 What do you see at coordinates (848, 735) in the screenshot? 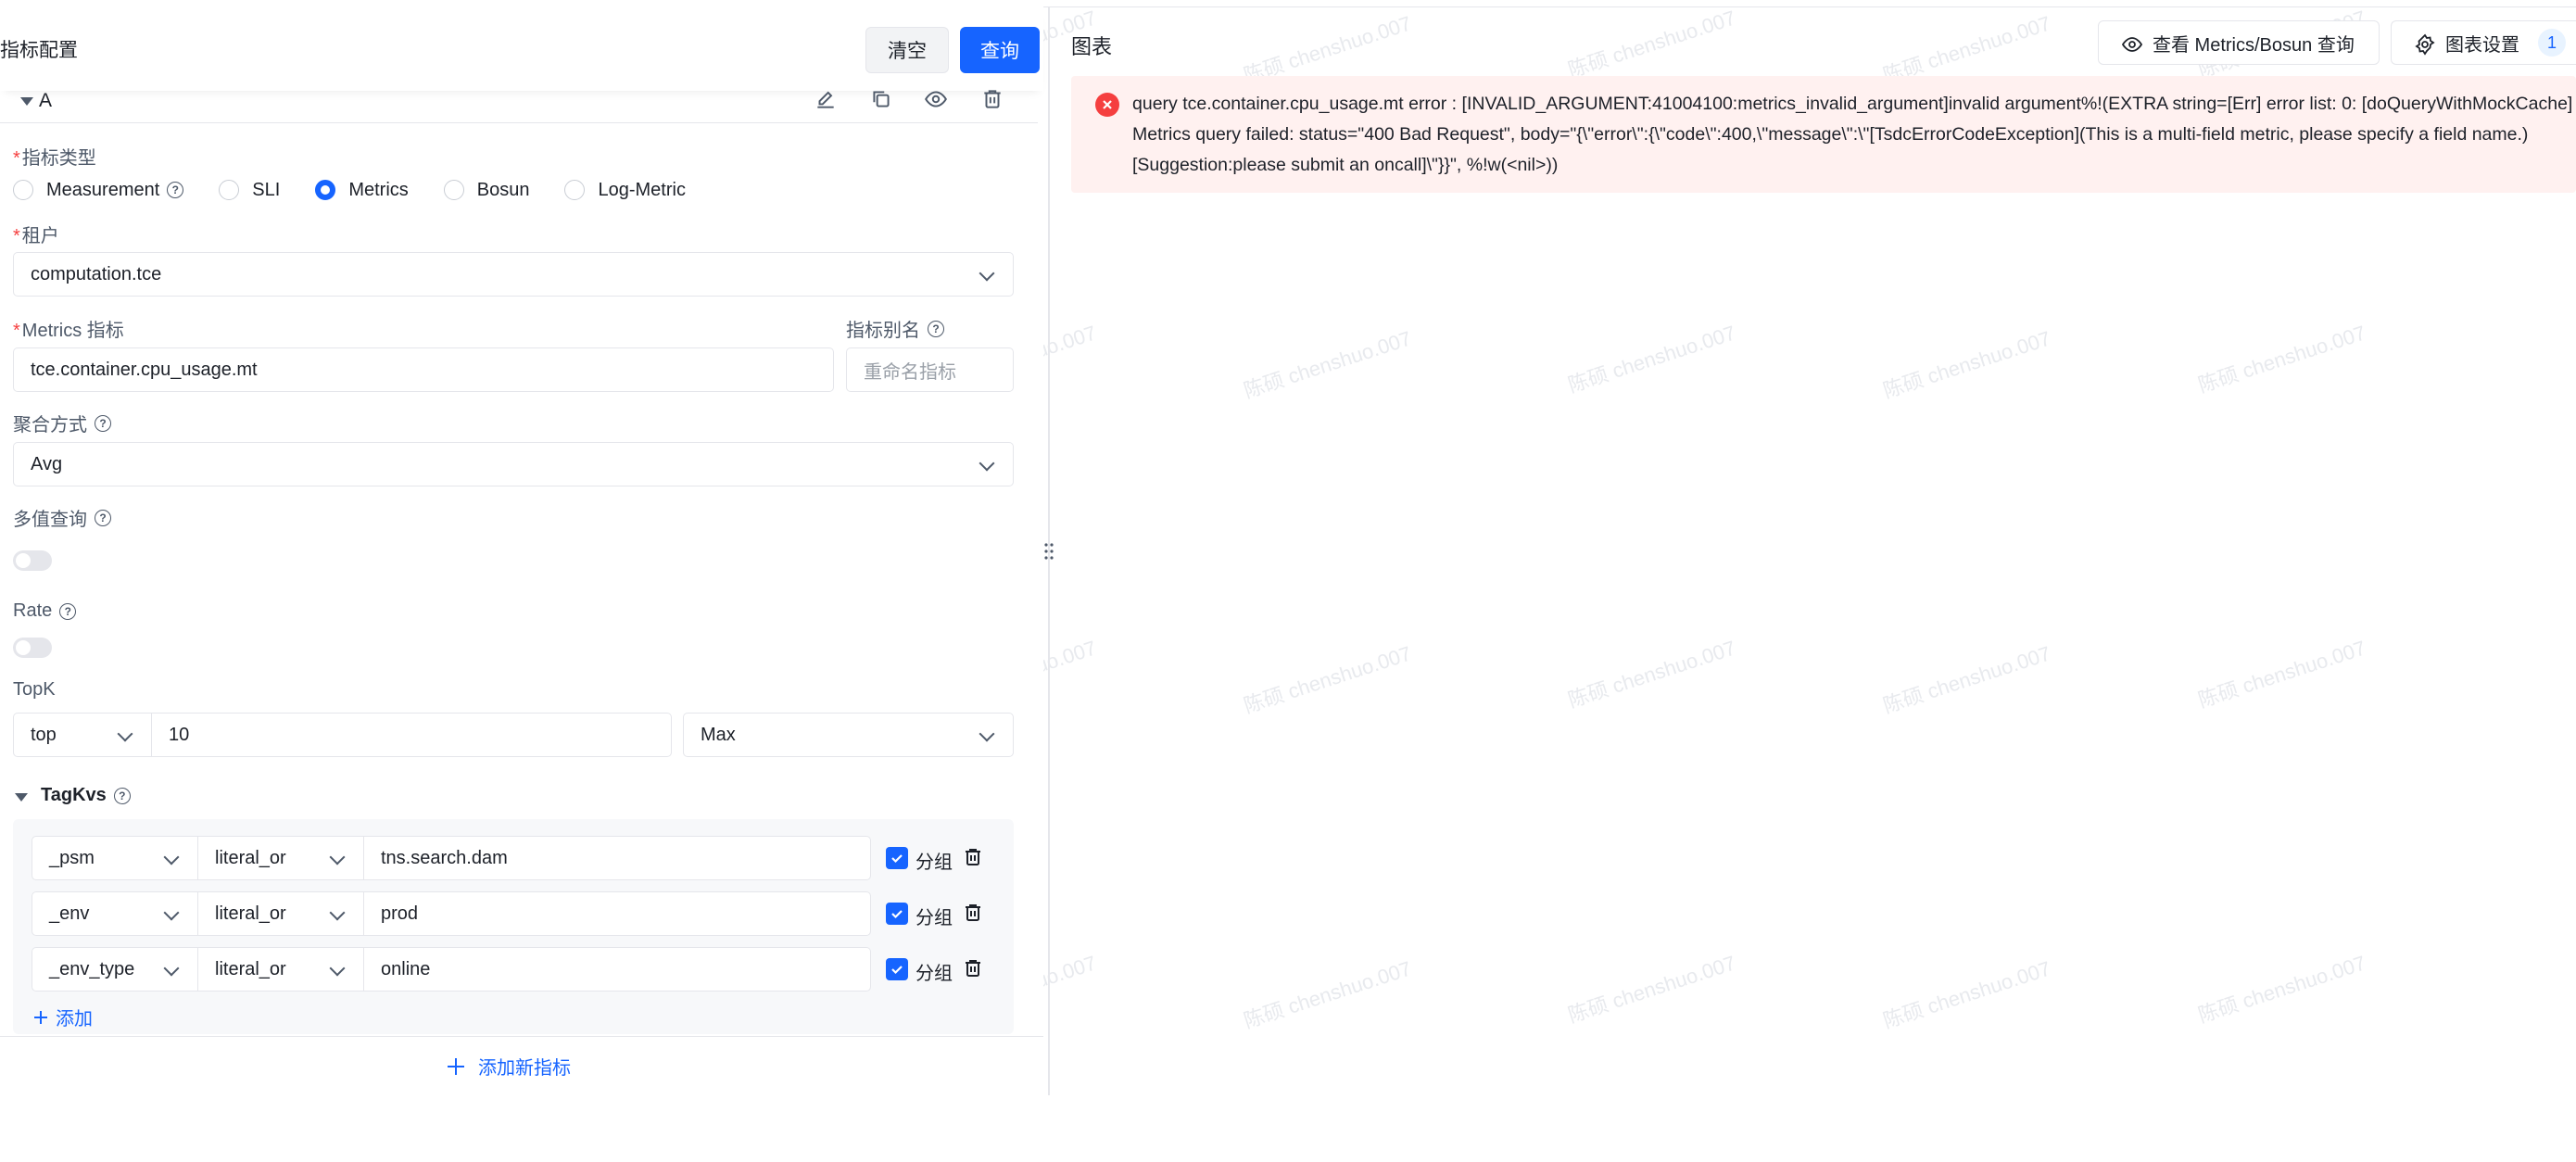
I see `topk-func-select: Max` at bounding box center [848, 735].